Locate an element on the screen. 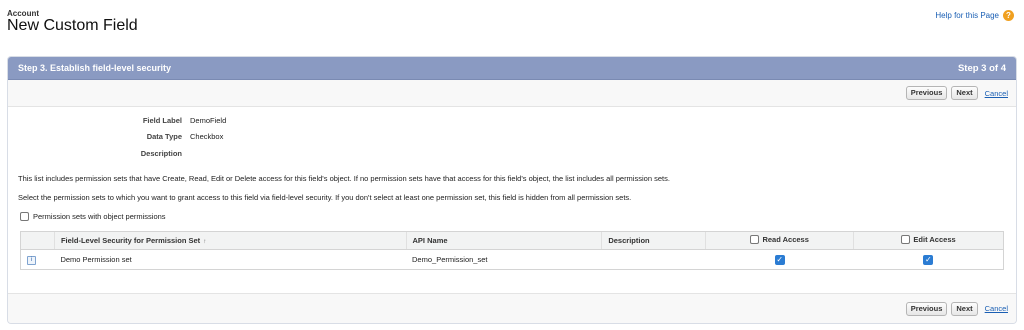 The width and height of the screenshot is (1024, 330). read-access-column-label: Read Access is located at coordinates (785, 239).